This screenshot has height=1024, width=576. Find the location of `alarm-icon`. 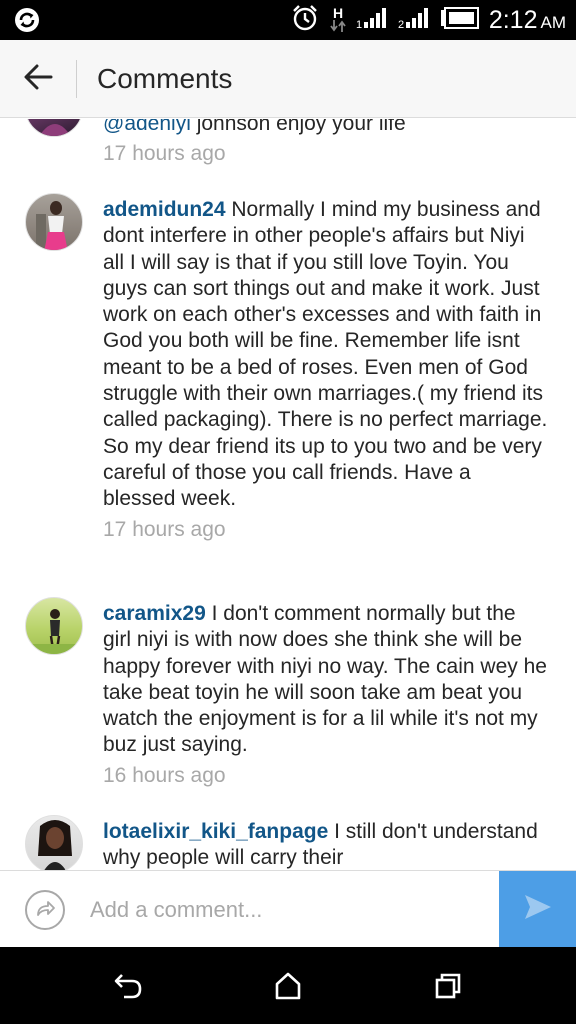

alarm-icon is located at coordinates (305, 20).